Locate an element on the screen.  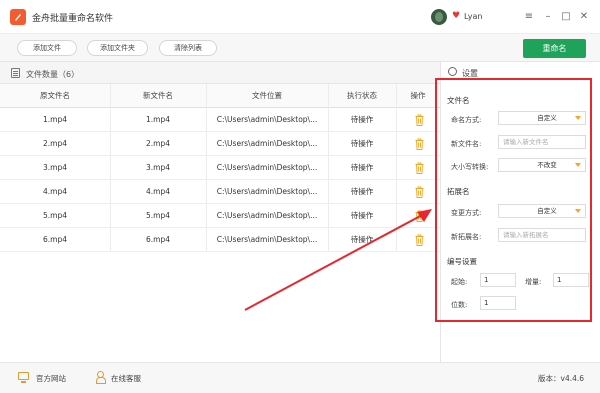
support-link: 在线客服 is located at coordinates (126, 378).